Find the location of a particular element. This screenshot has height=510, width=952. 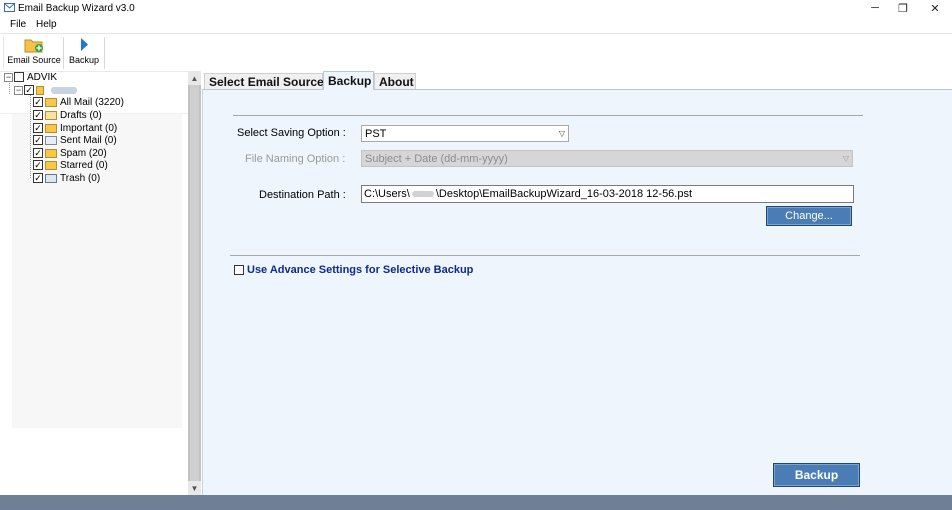

tree-root-row: − ADVIK is located at coordinates (30, 77).